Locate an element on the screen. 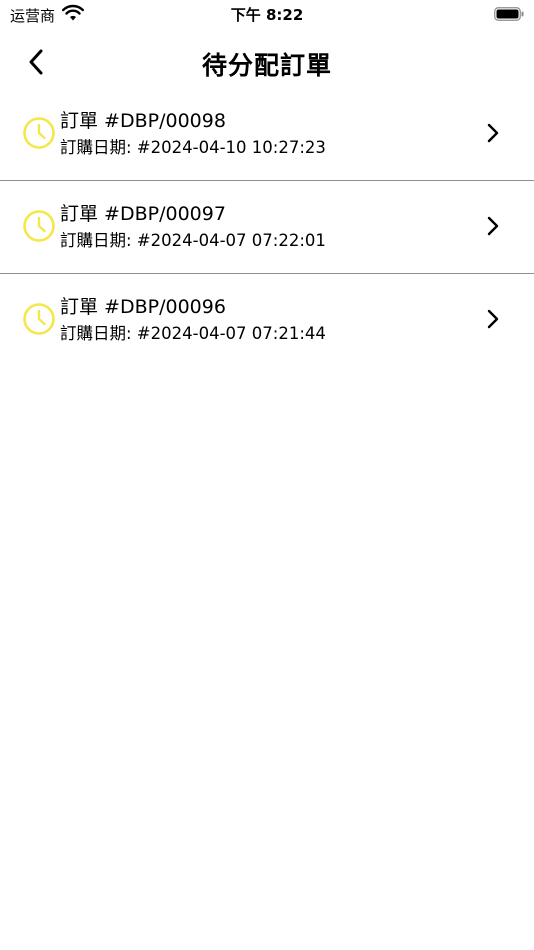  order-date: 訂購日期: #2024-04-10 10:27:23 is located at coordinates (193, 147).